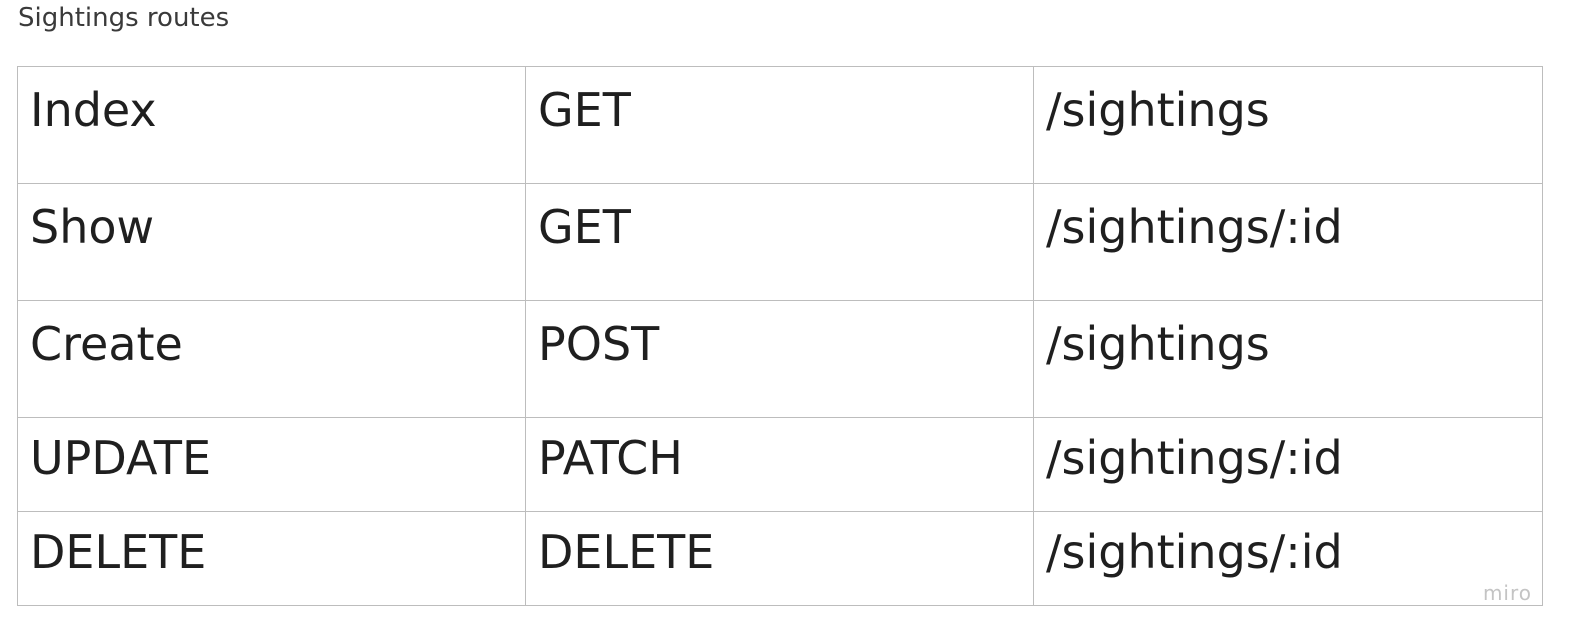 Image resolution: width=1569 pixels, height=636 pixels. What do you see at coordinates (271, 558) in the screenshot?
I see `action-cell: DELETE` at bounding box center [271, 558].